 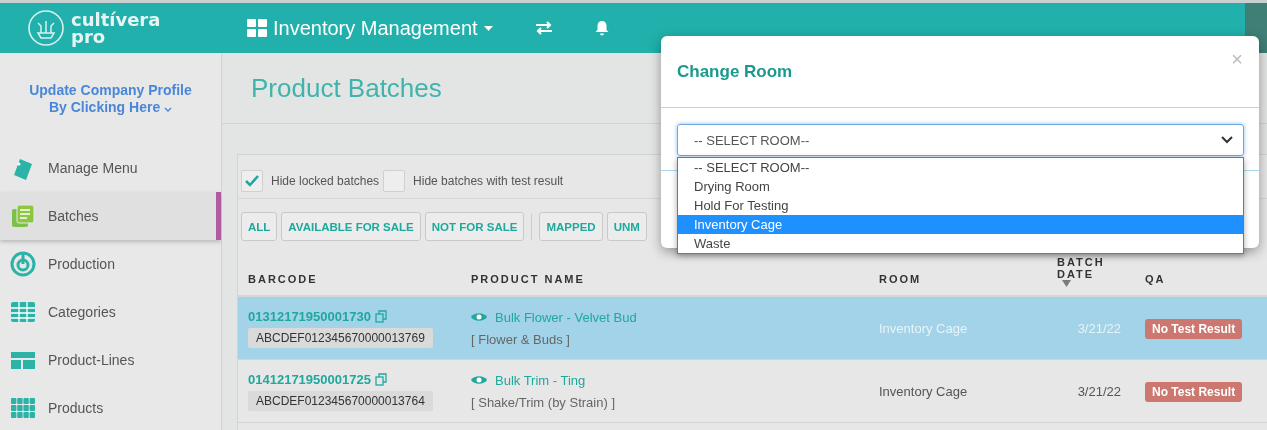 I want to click on column-header: PRODUCT NAME, so click(x=528, y=279).